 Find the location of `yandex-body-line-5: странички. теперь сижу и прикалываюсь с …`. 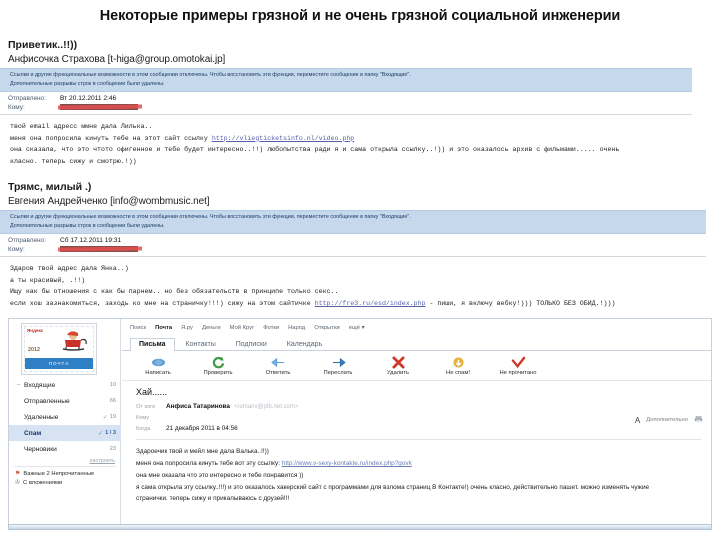

yandex-body-line-5: странички. теперь сижу и прикалываюсь с … is located at coordinates (213, 499).